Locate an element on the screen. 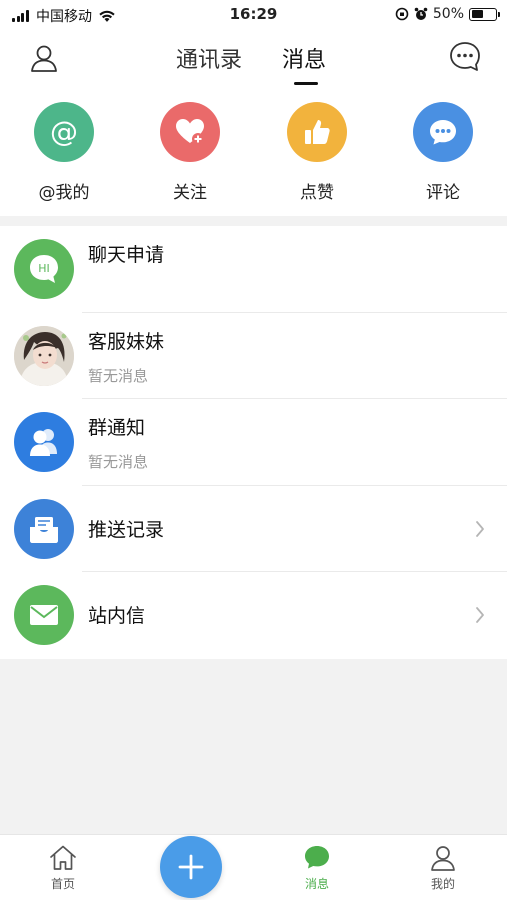 This screenshot has height=900, width=507. quick-action-follow: 关注 is located at coordinates (190, 152).